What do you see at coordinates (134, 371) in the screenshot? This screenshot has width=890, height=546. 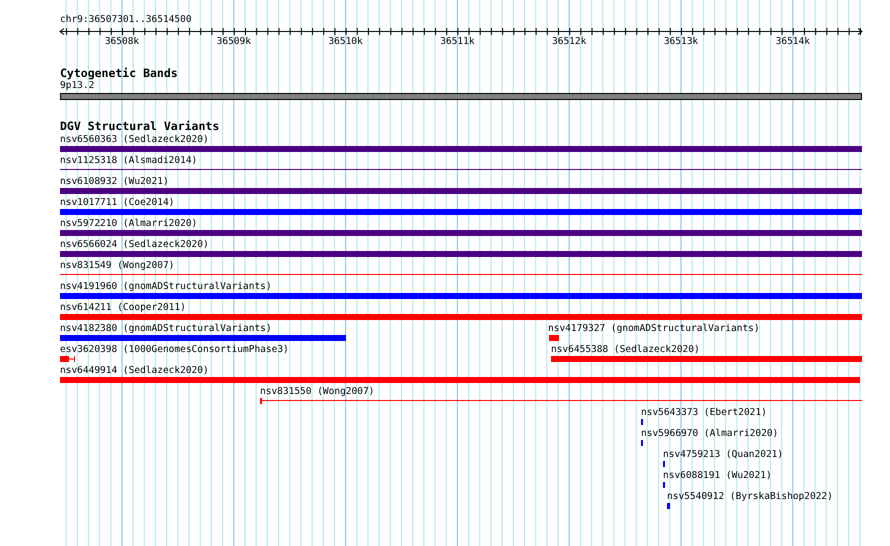 I see `variant-label: nsv6449914 (Sedlazeck2020)` at bounding box center [134, 371].